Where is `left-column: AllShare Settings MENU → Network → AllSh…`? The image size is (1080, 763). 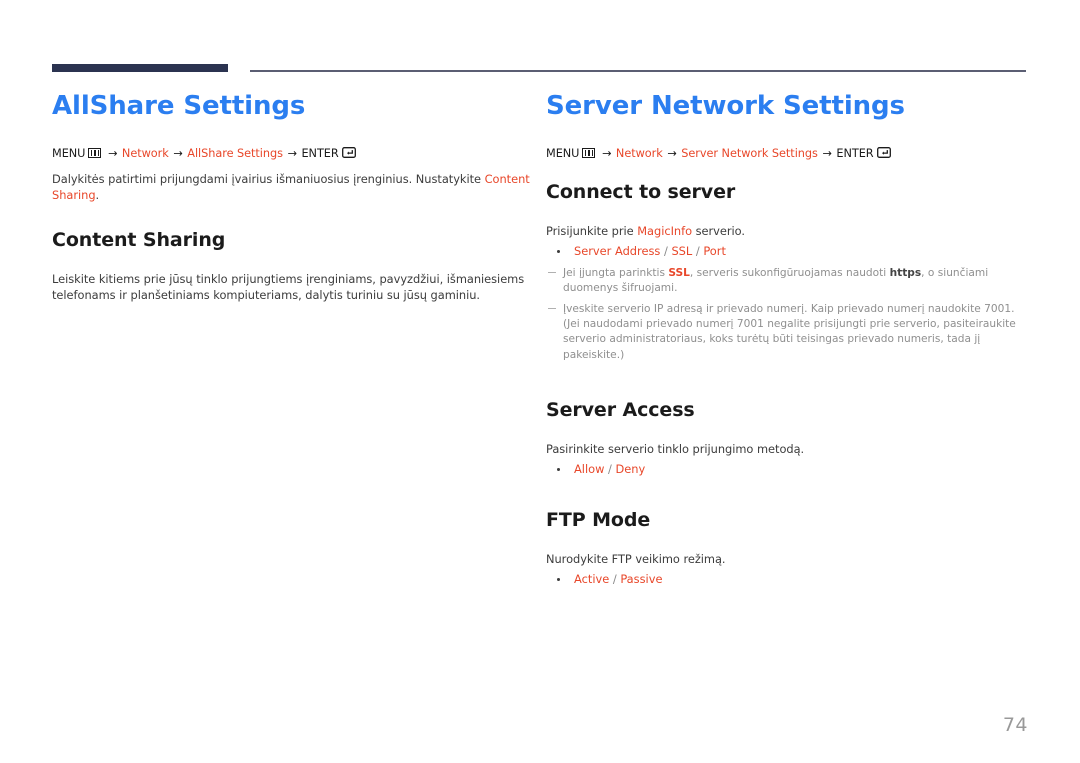 left-column: AllShare Settings MENU → Network → AllSh… is located at coordinates (291, 197).